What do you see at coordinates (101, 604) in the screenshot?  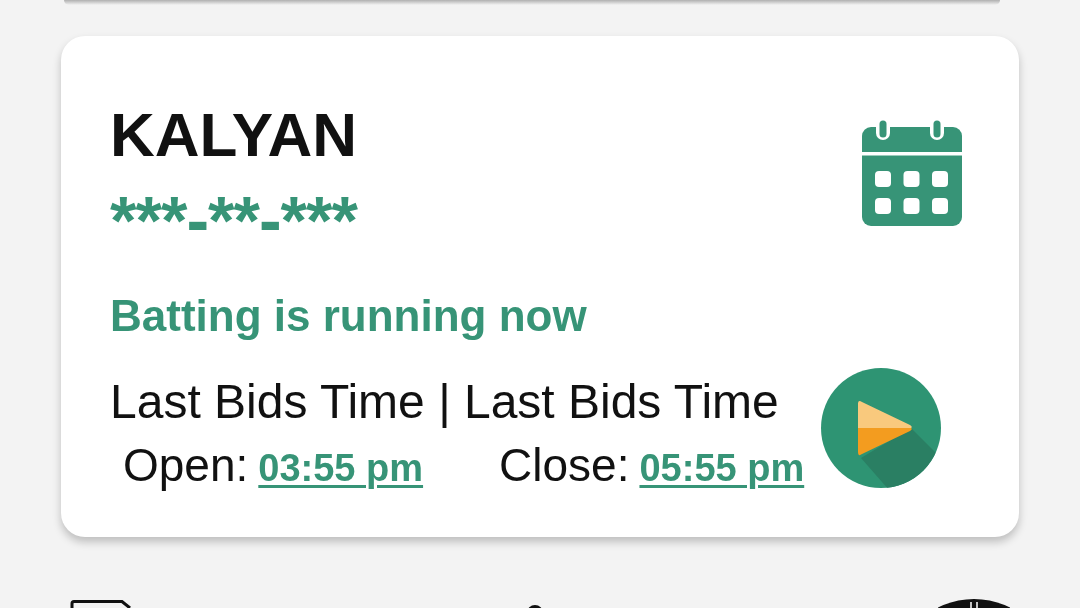 I see `document-icon` at bounding box center [101, 604].